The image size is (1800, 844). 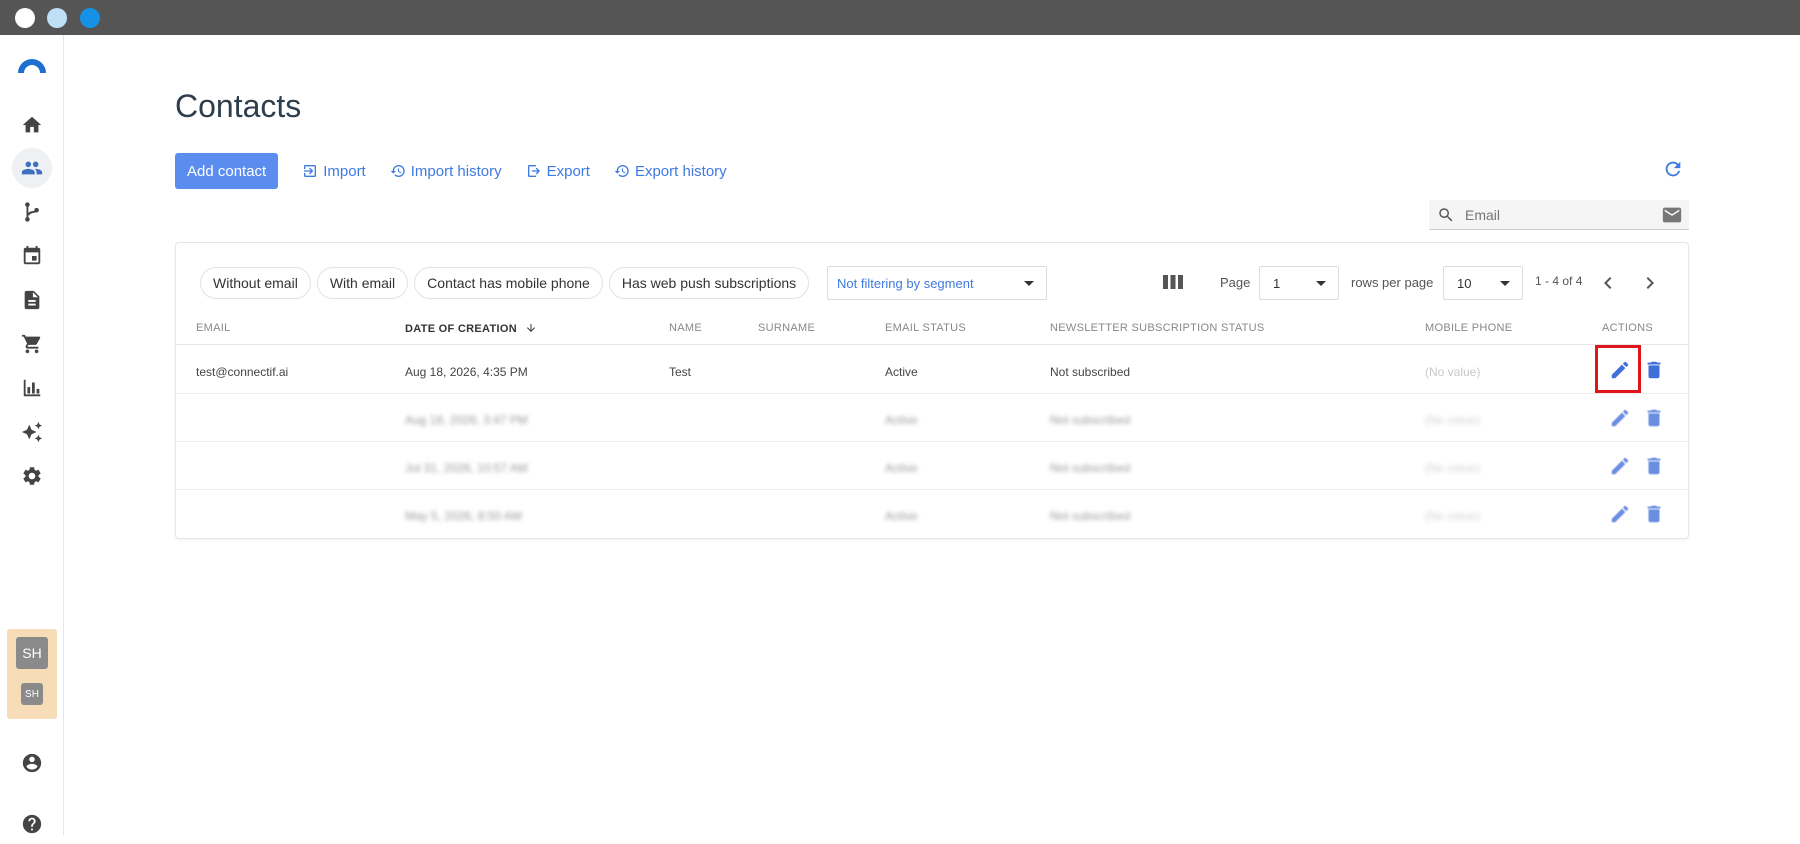 What do you see at coordinates (1468, 328) in the screenshot?
I see `column-header-mobile-phone: MOBILE PHONE` at bounding box center [1468, 328].